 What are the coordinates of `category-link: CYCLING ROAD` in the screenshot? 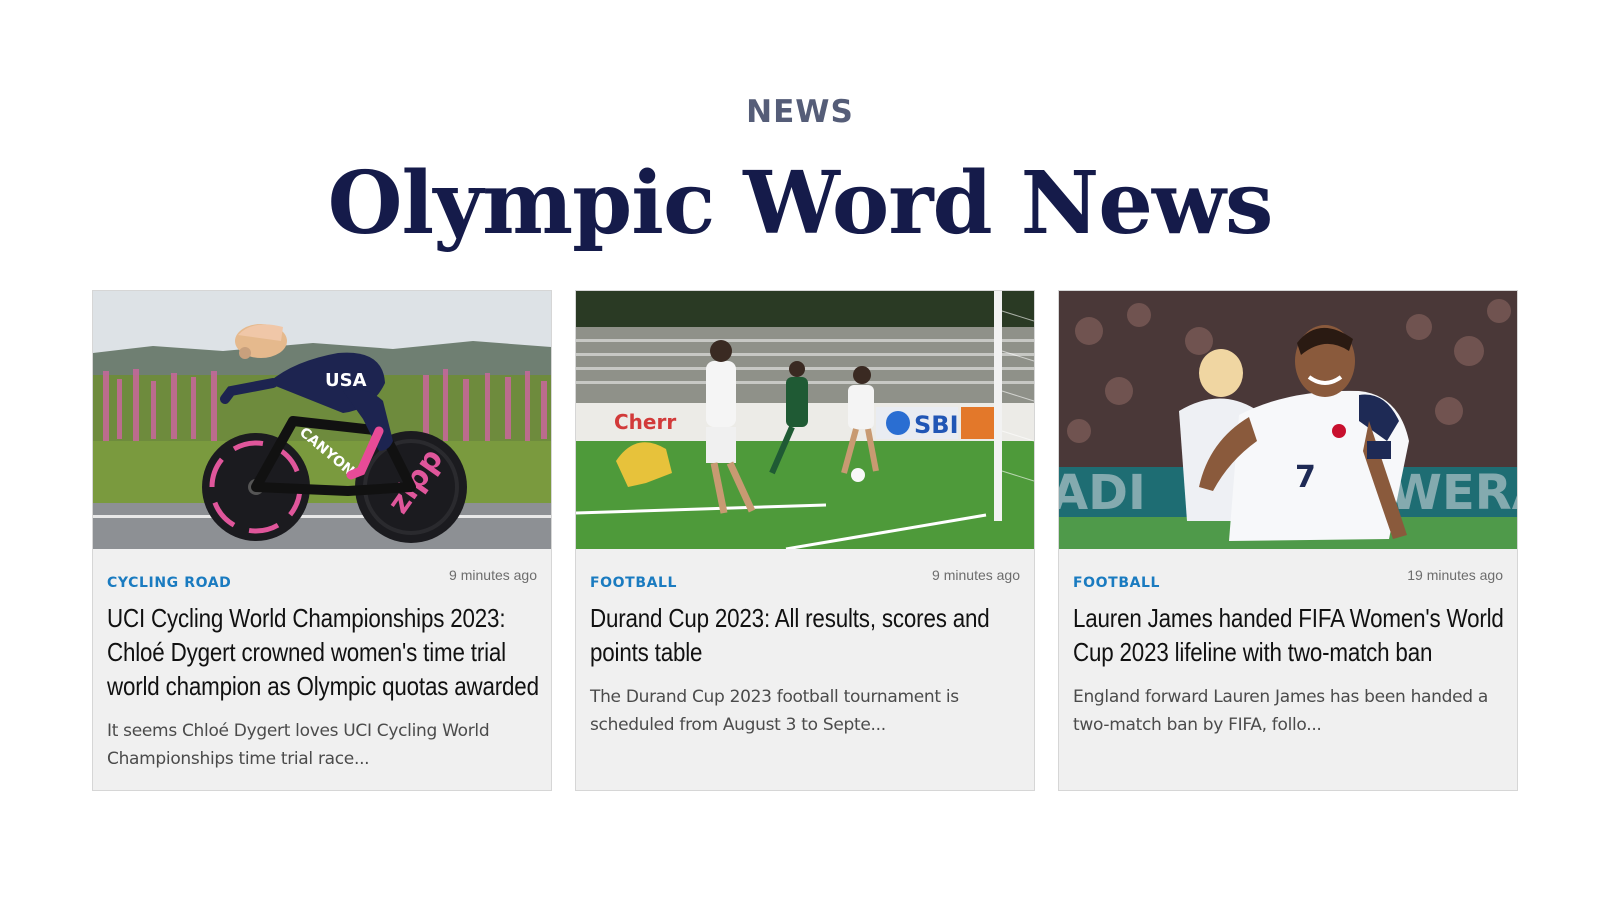 It's located at (169, 583).